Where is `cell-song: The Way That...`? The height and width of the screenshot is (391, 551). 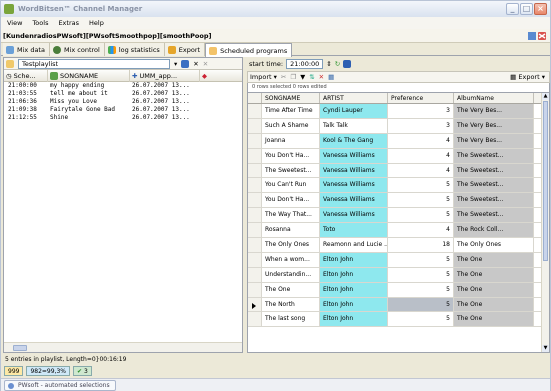
cell-song: The Way That... is located at coordinates (291, 215).